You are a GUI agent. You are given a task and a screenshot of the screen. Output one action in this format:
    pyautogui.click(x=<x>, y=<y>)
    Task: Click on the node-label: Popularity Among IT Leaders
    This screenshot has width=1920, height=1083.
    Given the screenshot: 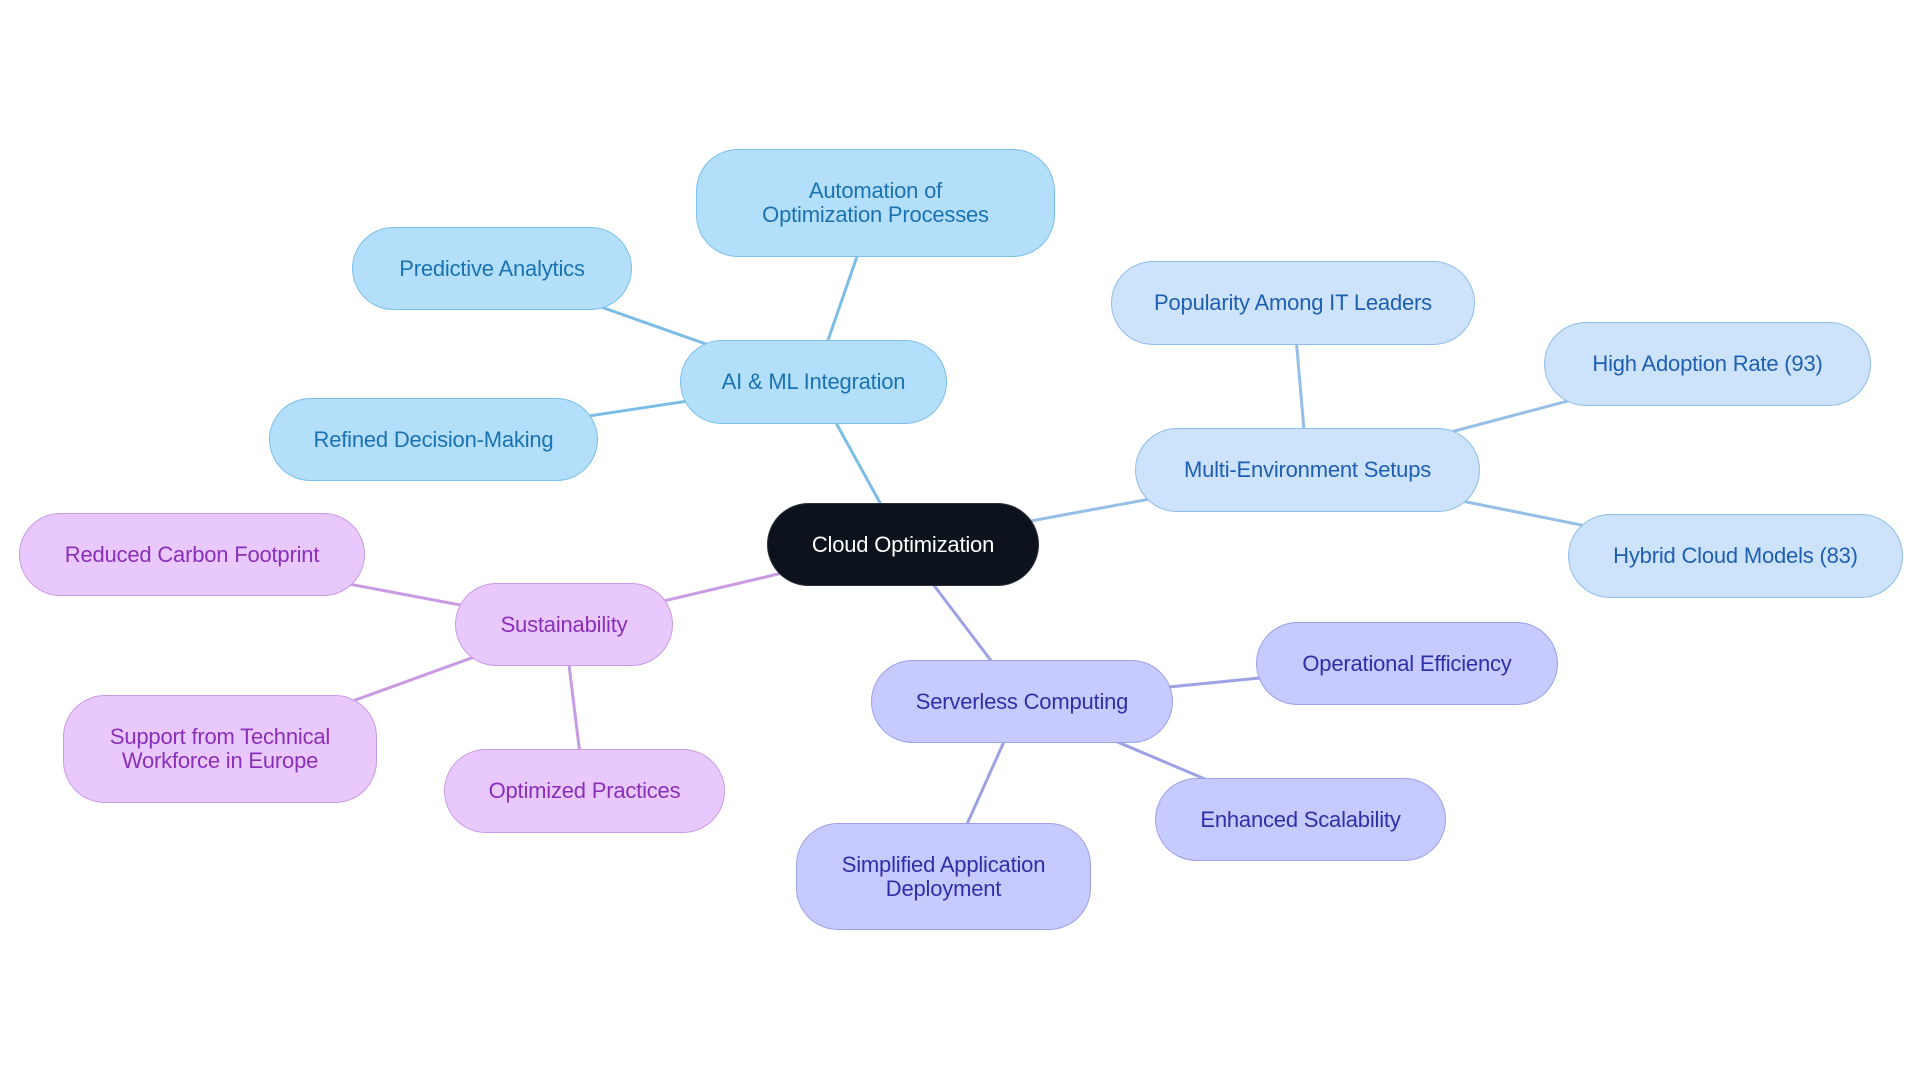 What is the action you would take?
    pyautogui.click(x=1293, y=302)
    